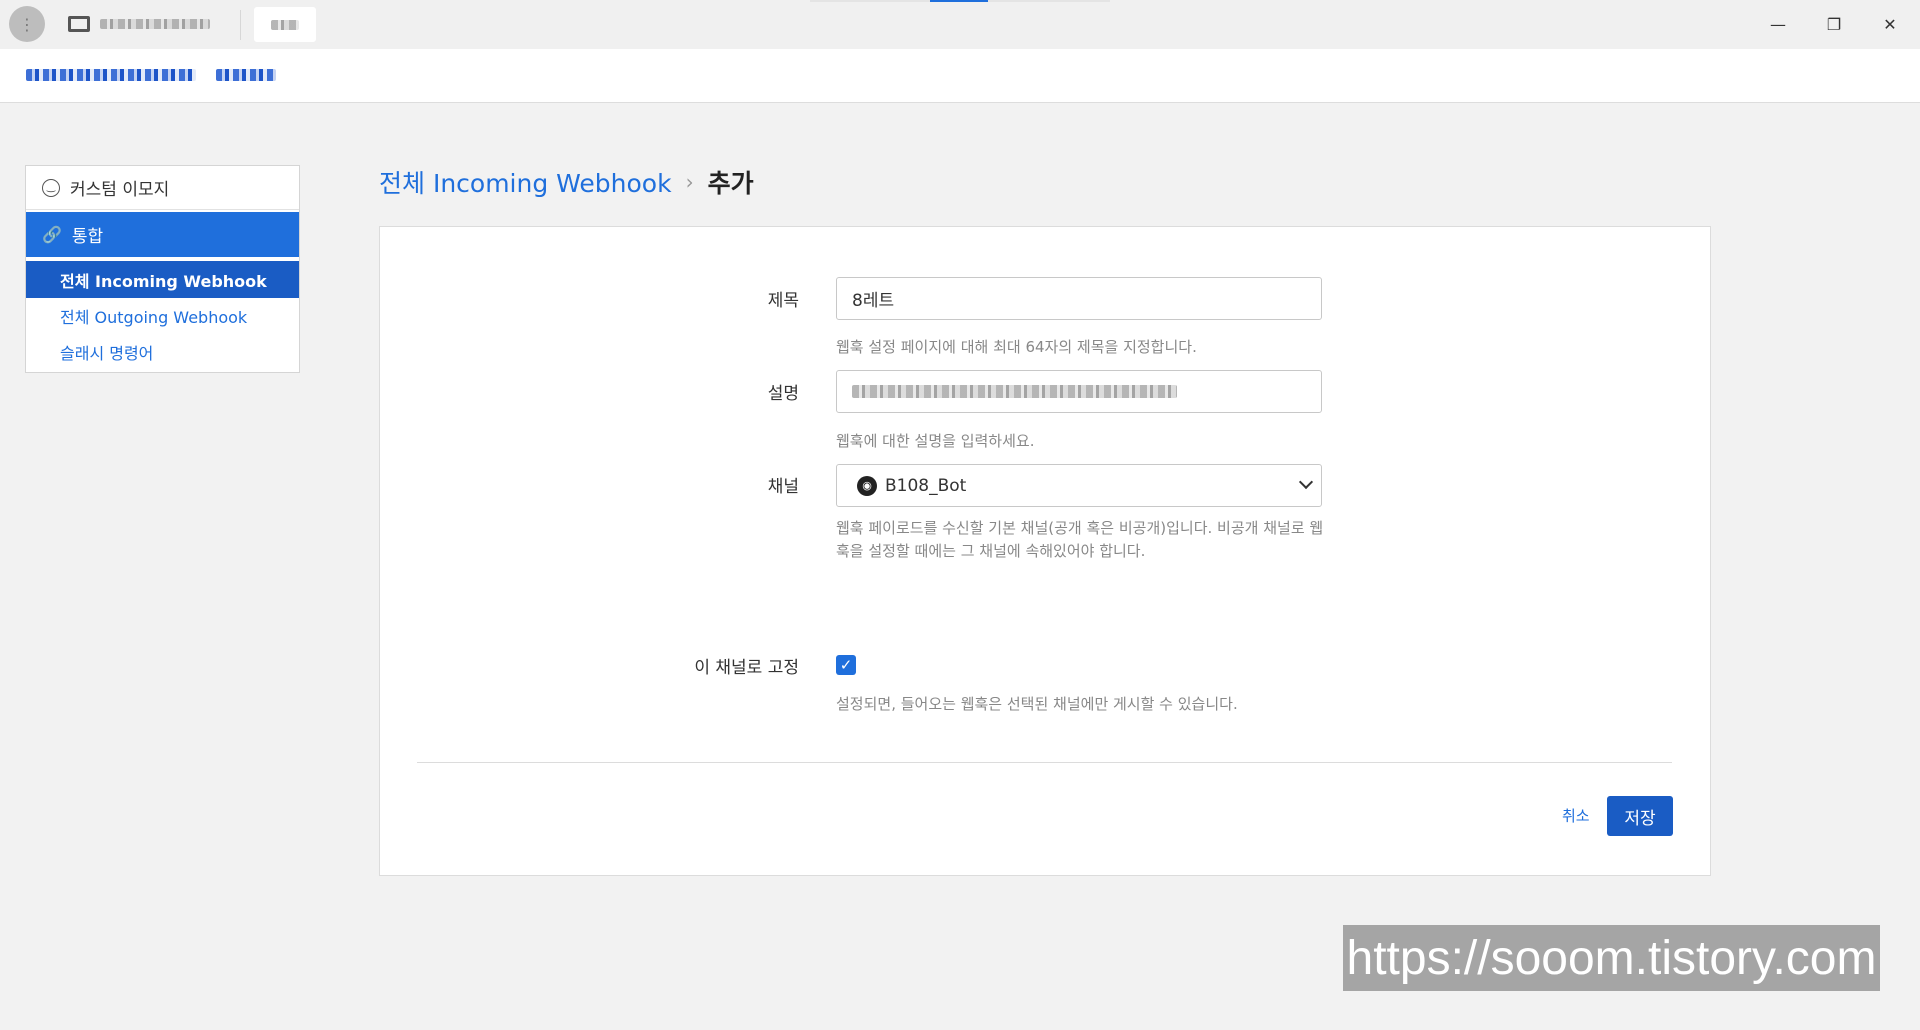 This screenshot has height=1030, width=1920. Describe the element at coordinates (1014, 391) in the screenshot. I see `description-value-redacted` at that location.